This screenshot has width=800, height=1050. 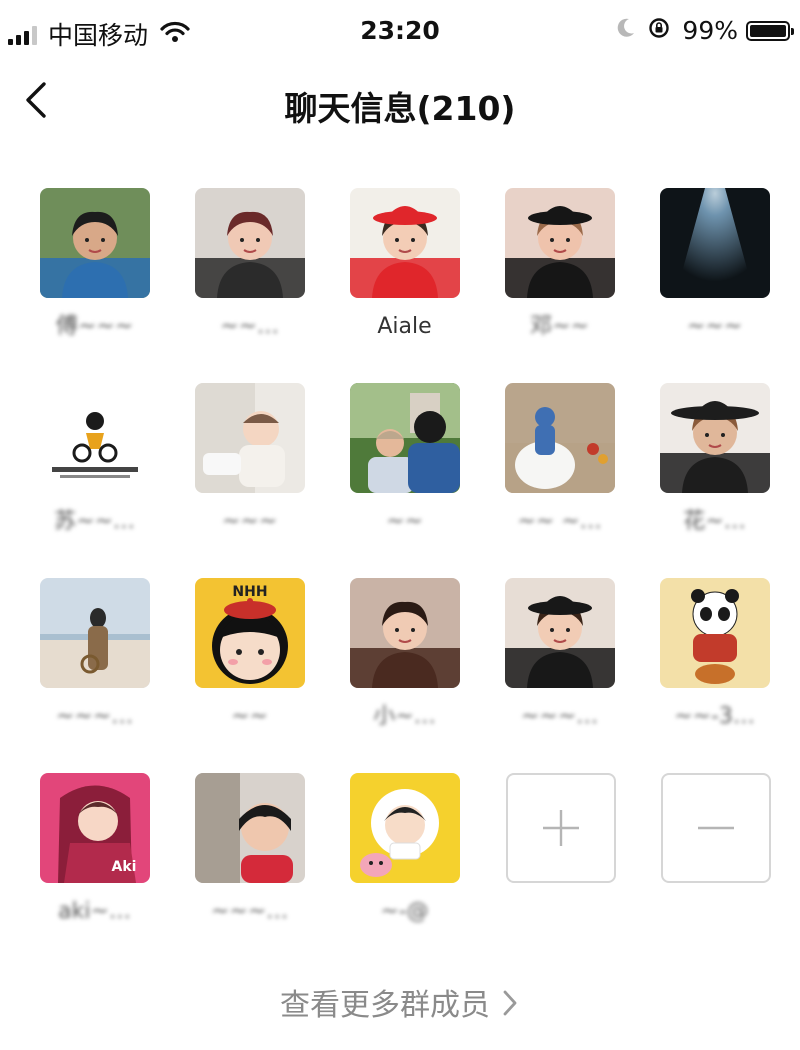 What do you see at coordinates (404, 326) in the screenshot?
I see `member-name: Aiale` at bounding box center [404, 326].